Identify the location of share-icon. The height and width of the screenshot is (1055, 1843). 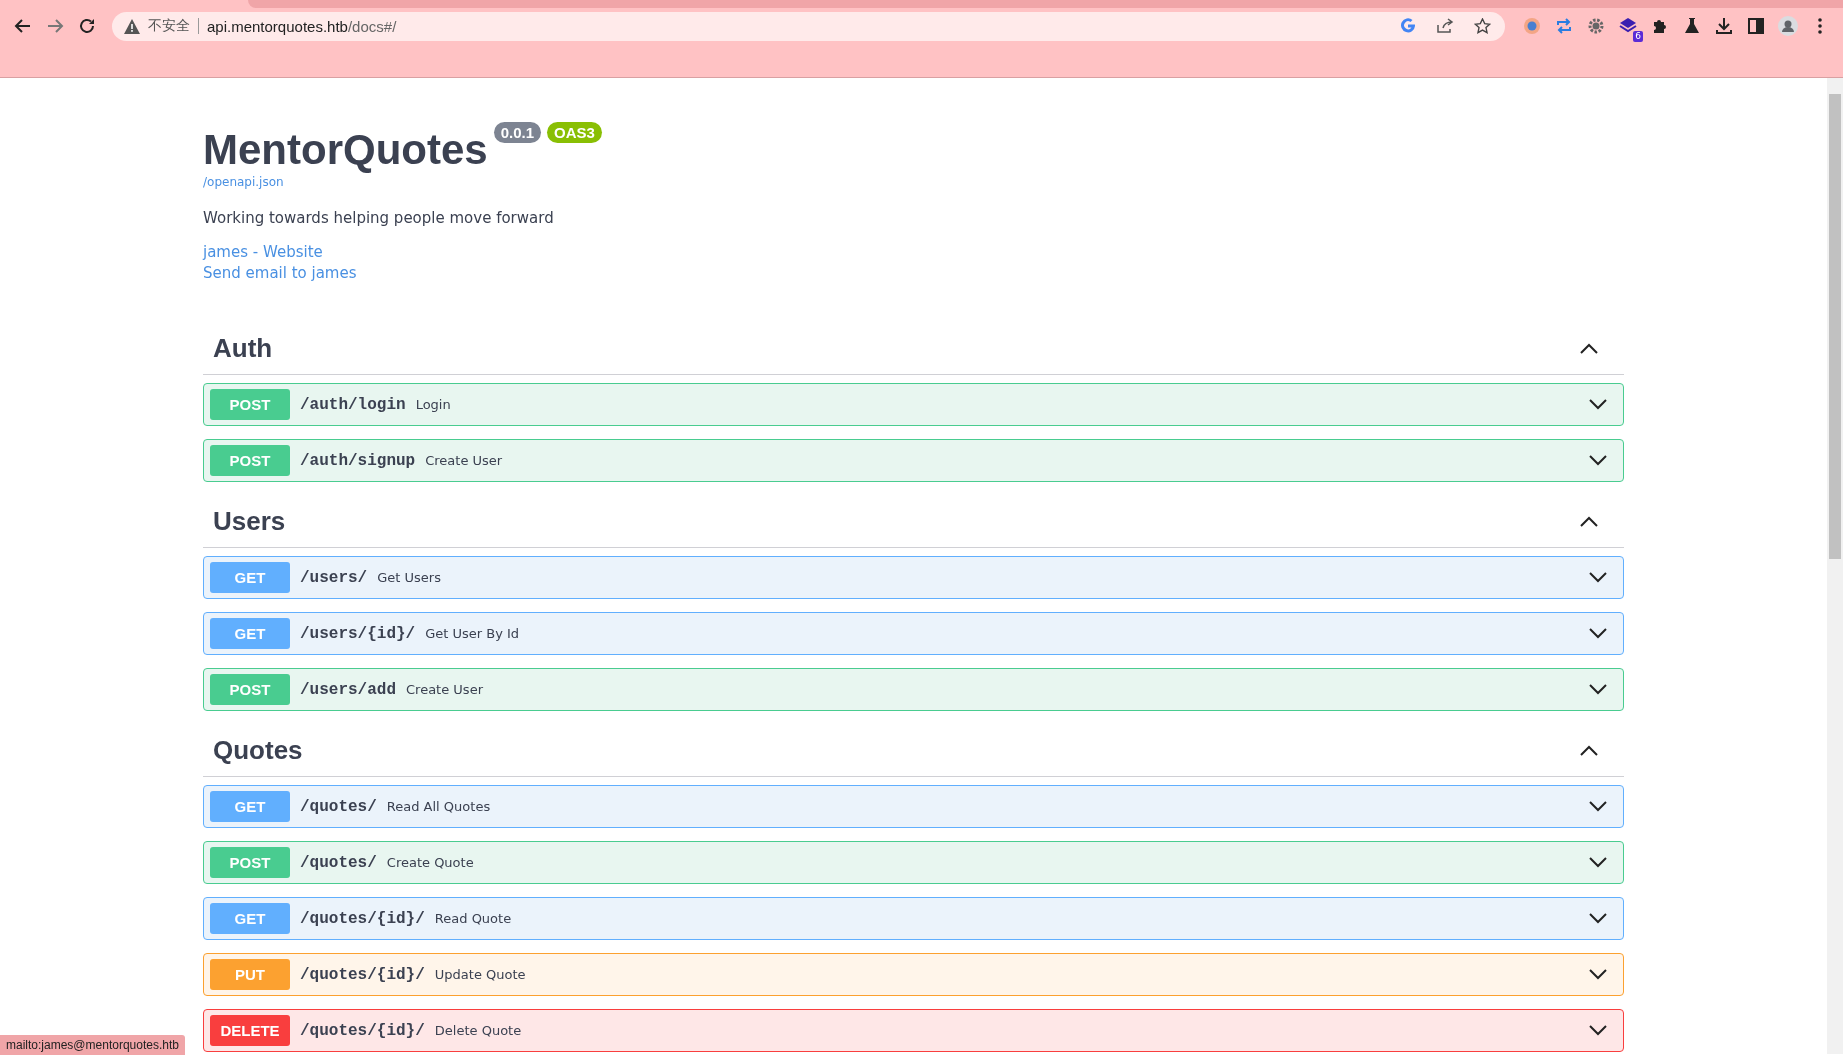
(1445, 26).